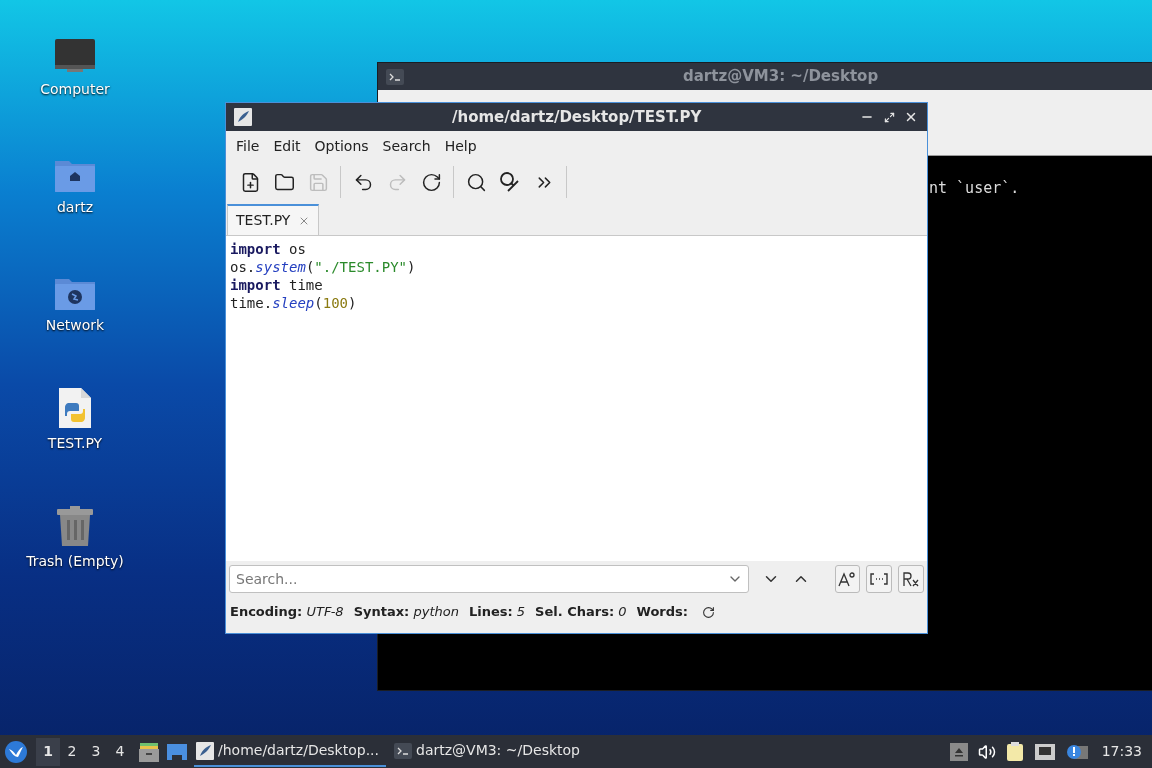 This screenshot has height=768, width=1152. I want to click on file-tab: TEST.PY, so click(273, 219).